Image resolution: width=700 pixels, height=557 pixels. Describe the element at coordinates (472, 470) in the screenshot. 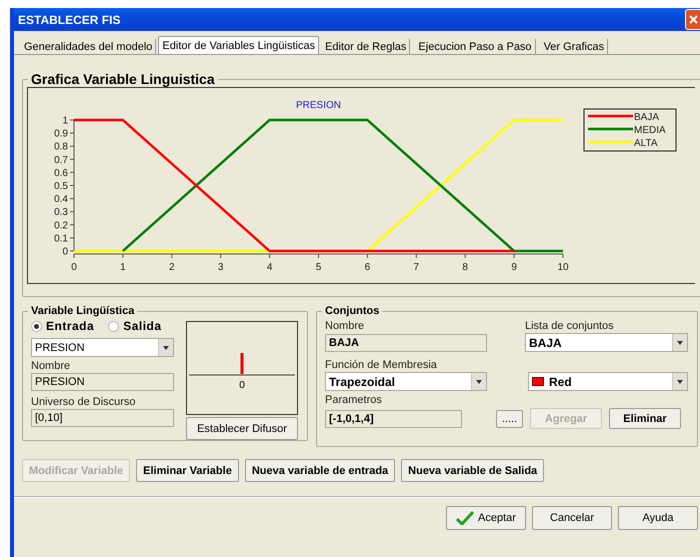

I see `variable-button: Nueva variable de Salida` at that location.